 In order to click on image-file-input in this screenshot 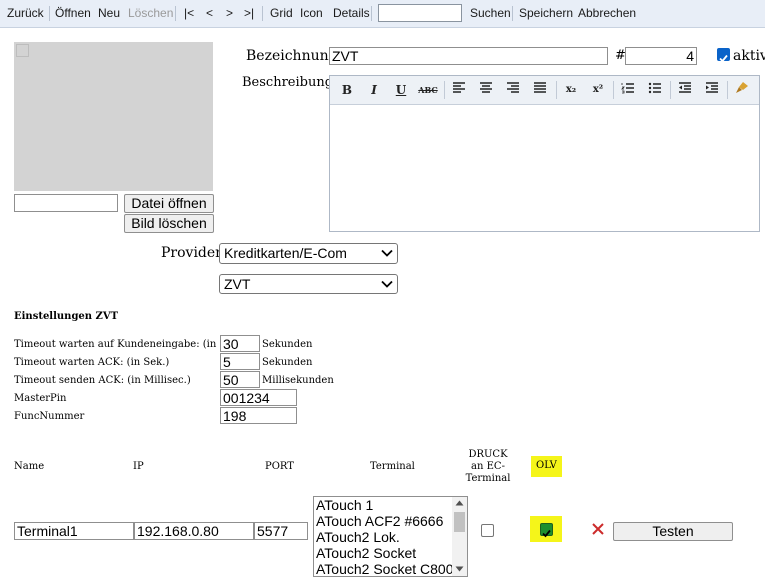, I will do `click(66, 203)`.